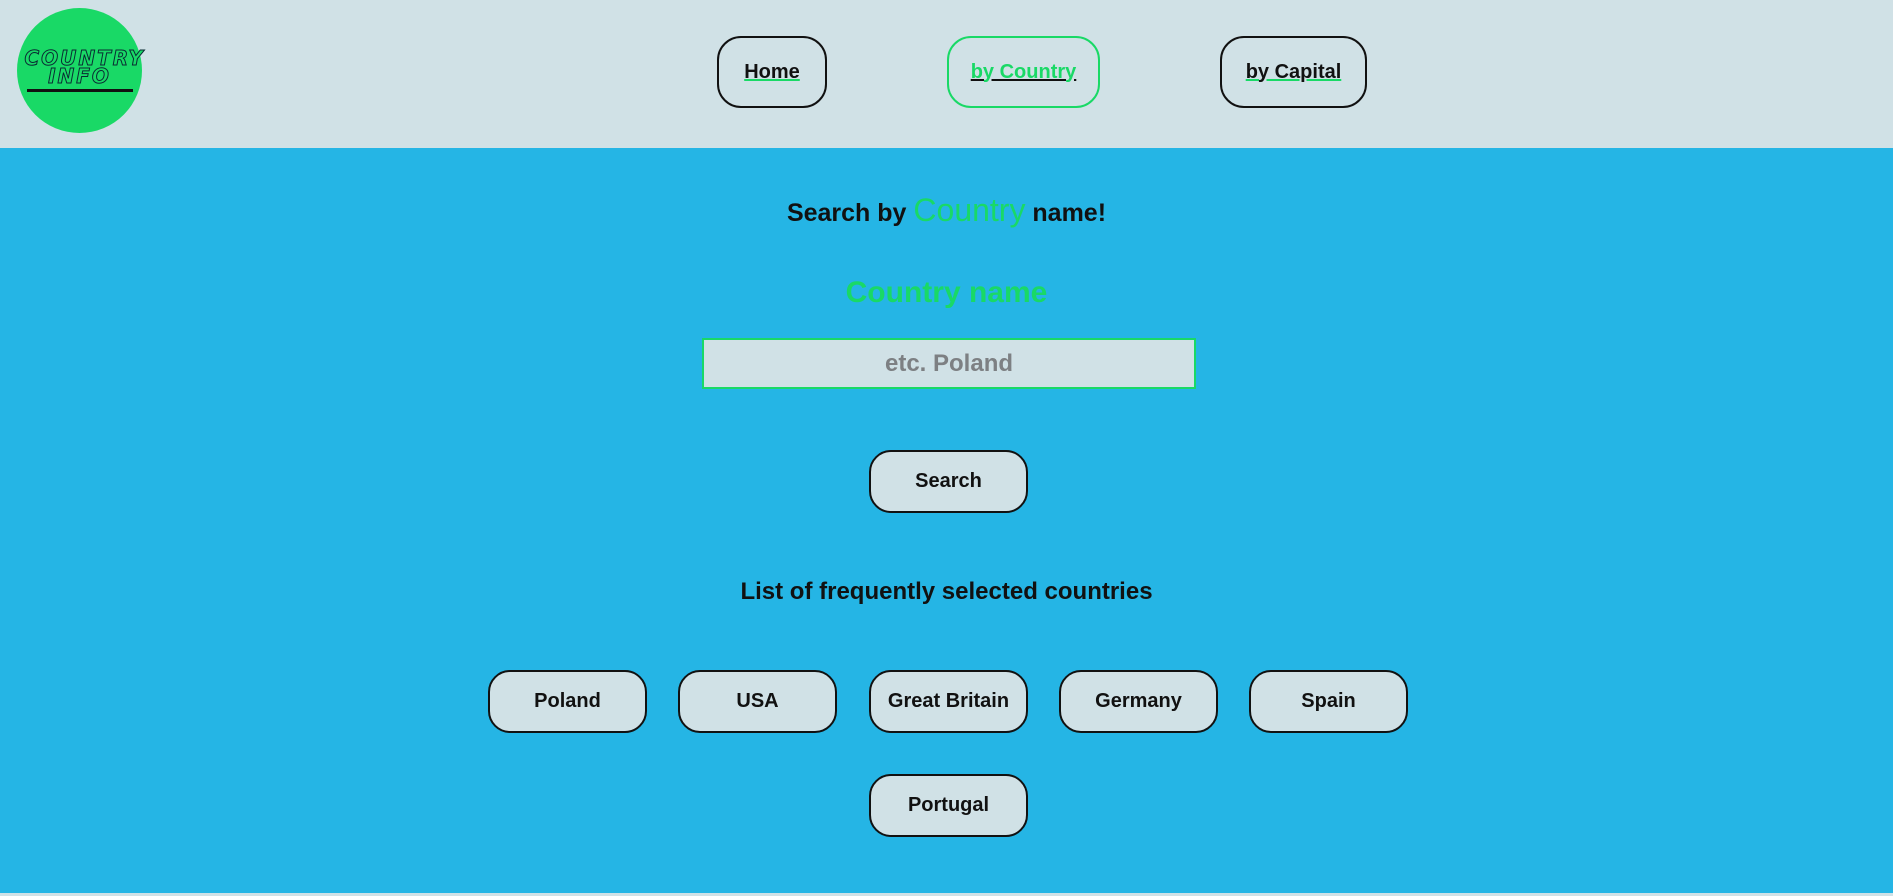  I want to click on country-button-great-britain: Great Britain, so click(948, 701).